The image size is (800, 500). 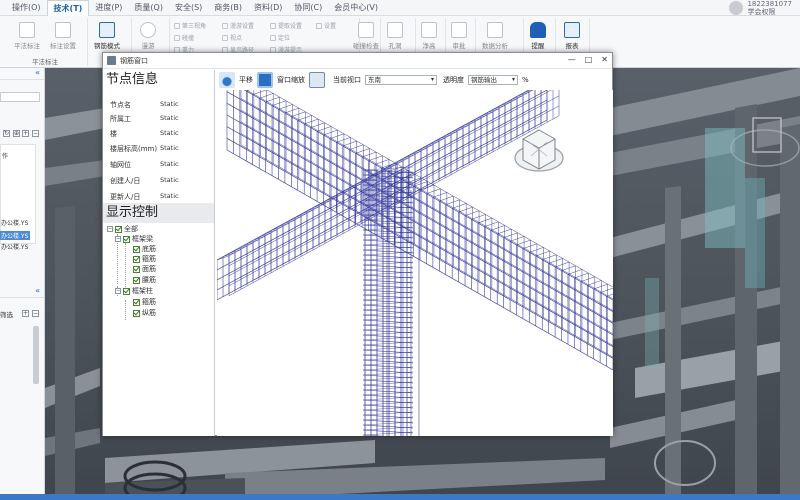 What do you see at coordinates (401, 80) in the screenshot?
I see `view-select: 东南` at bounding box center [401, 80].